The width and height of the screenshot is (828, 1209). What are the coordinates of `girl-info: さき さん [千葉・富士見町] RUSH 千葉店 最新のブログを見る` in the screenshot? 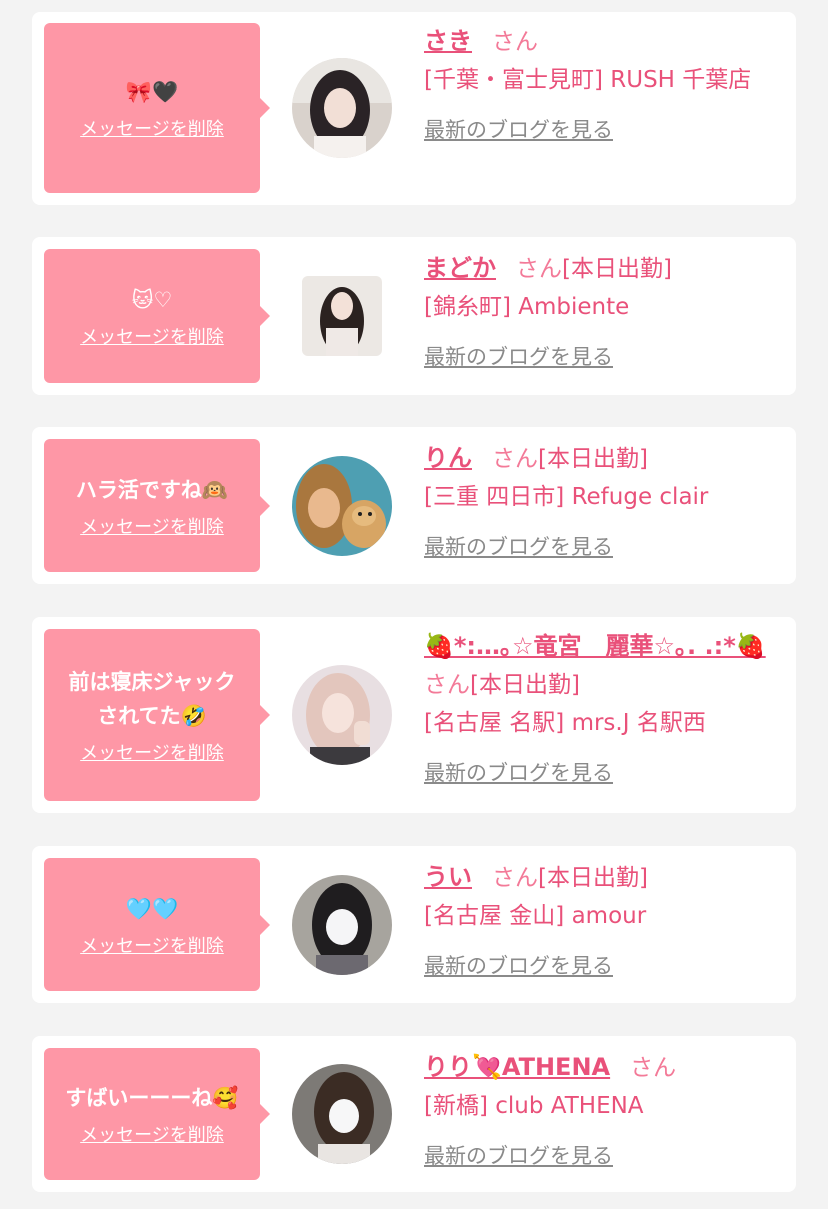 It's located at (604, 85).